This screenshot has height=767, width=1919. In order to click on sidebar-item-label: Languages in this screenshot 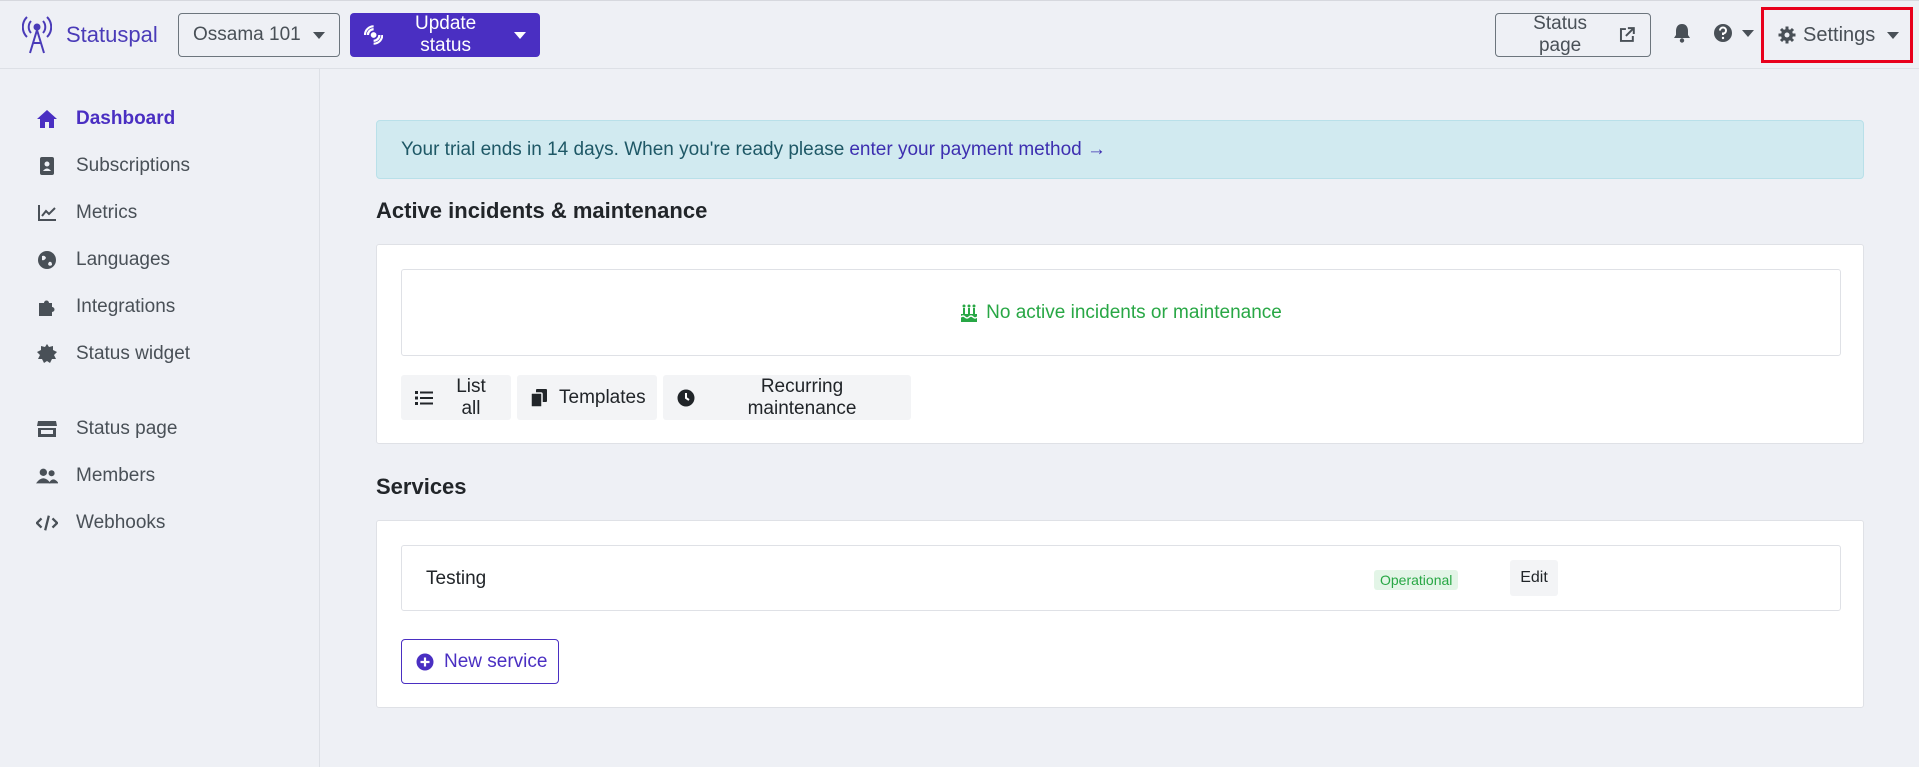, I will do `click(123, 259)`.